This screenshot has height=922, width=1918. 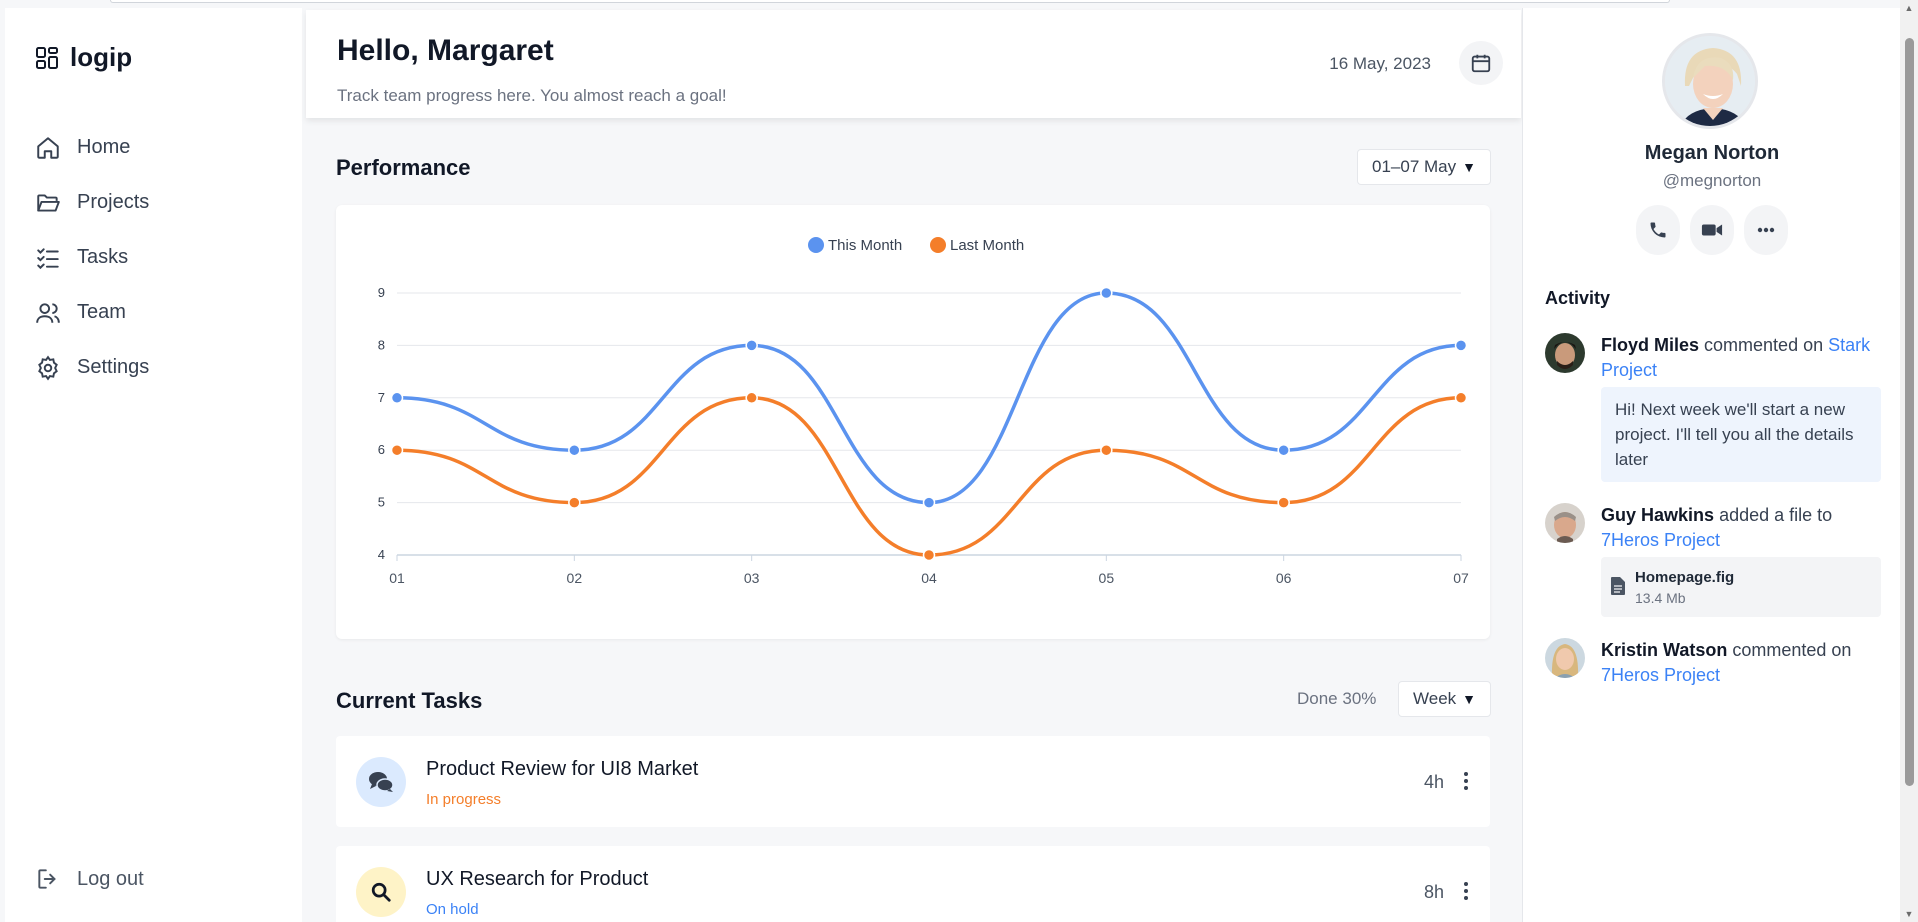 I want to click on sidebar-item-label: Tasks, so click(x=103, y=257).